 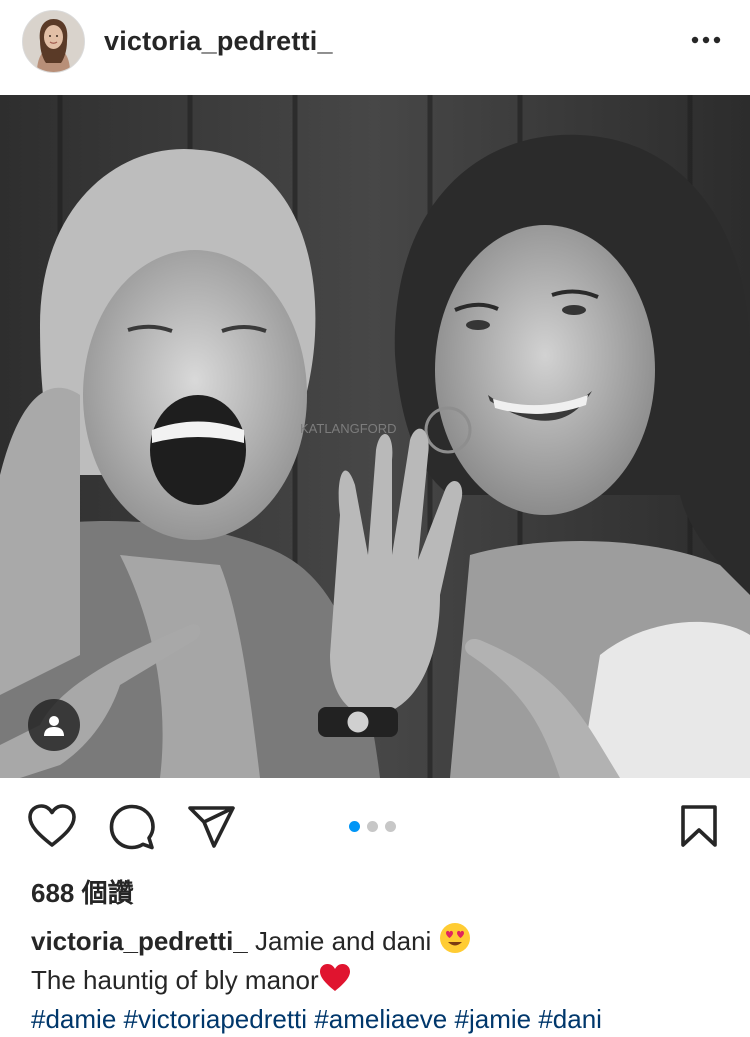 What do you see at coordinates (175, 980) in the screenshot?
I see `caption-text-2: The hauntig of bly manor` at bounding box center [175, 980].